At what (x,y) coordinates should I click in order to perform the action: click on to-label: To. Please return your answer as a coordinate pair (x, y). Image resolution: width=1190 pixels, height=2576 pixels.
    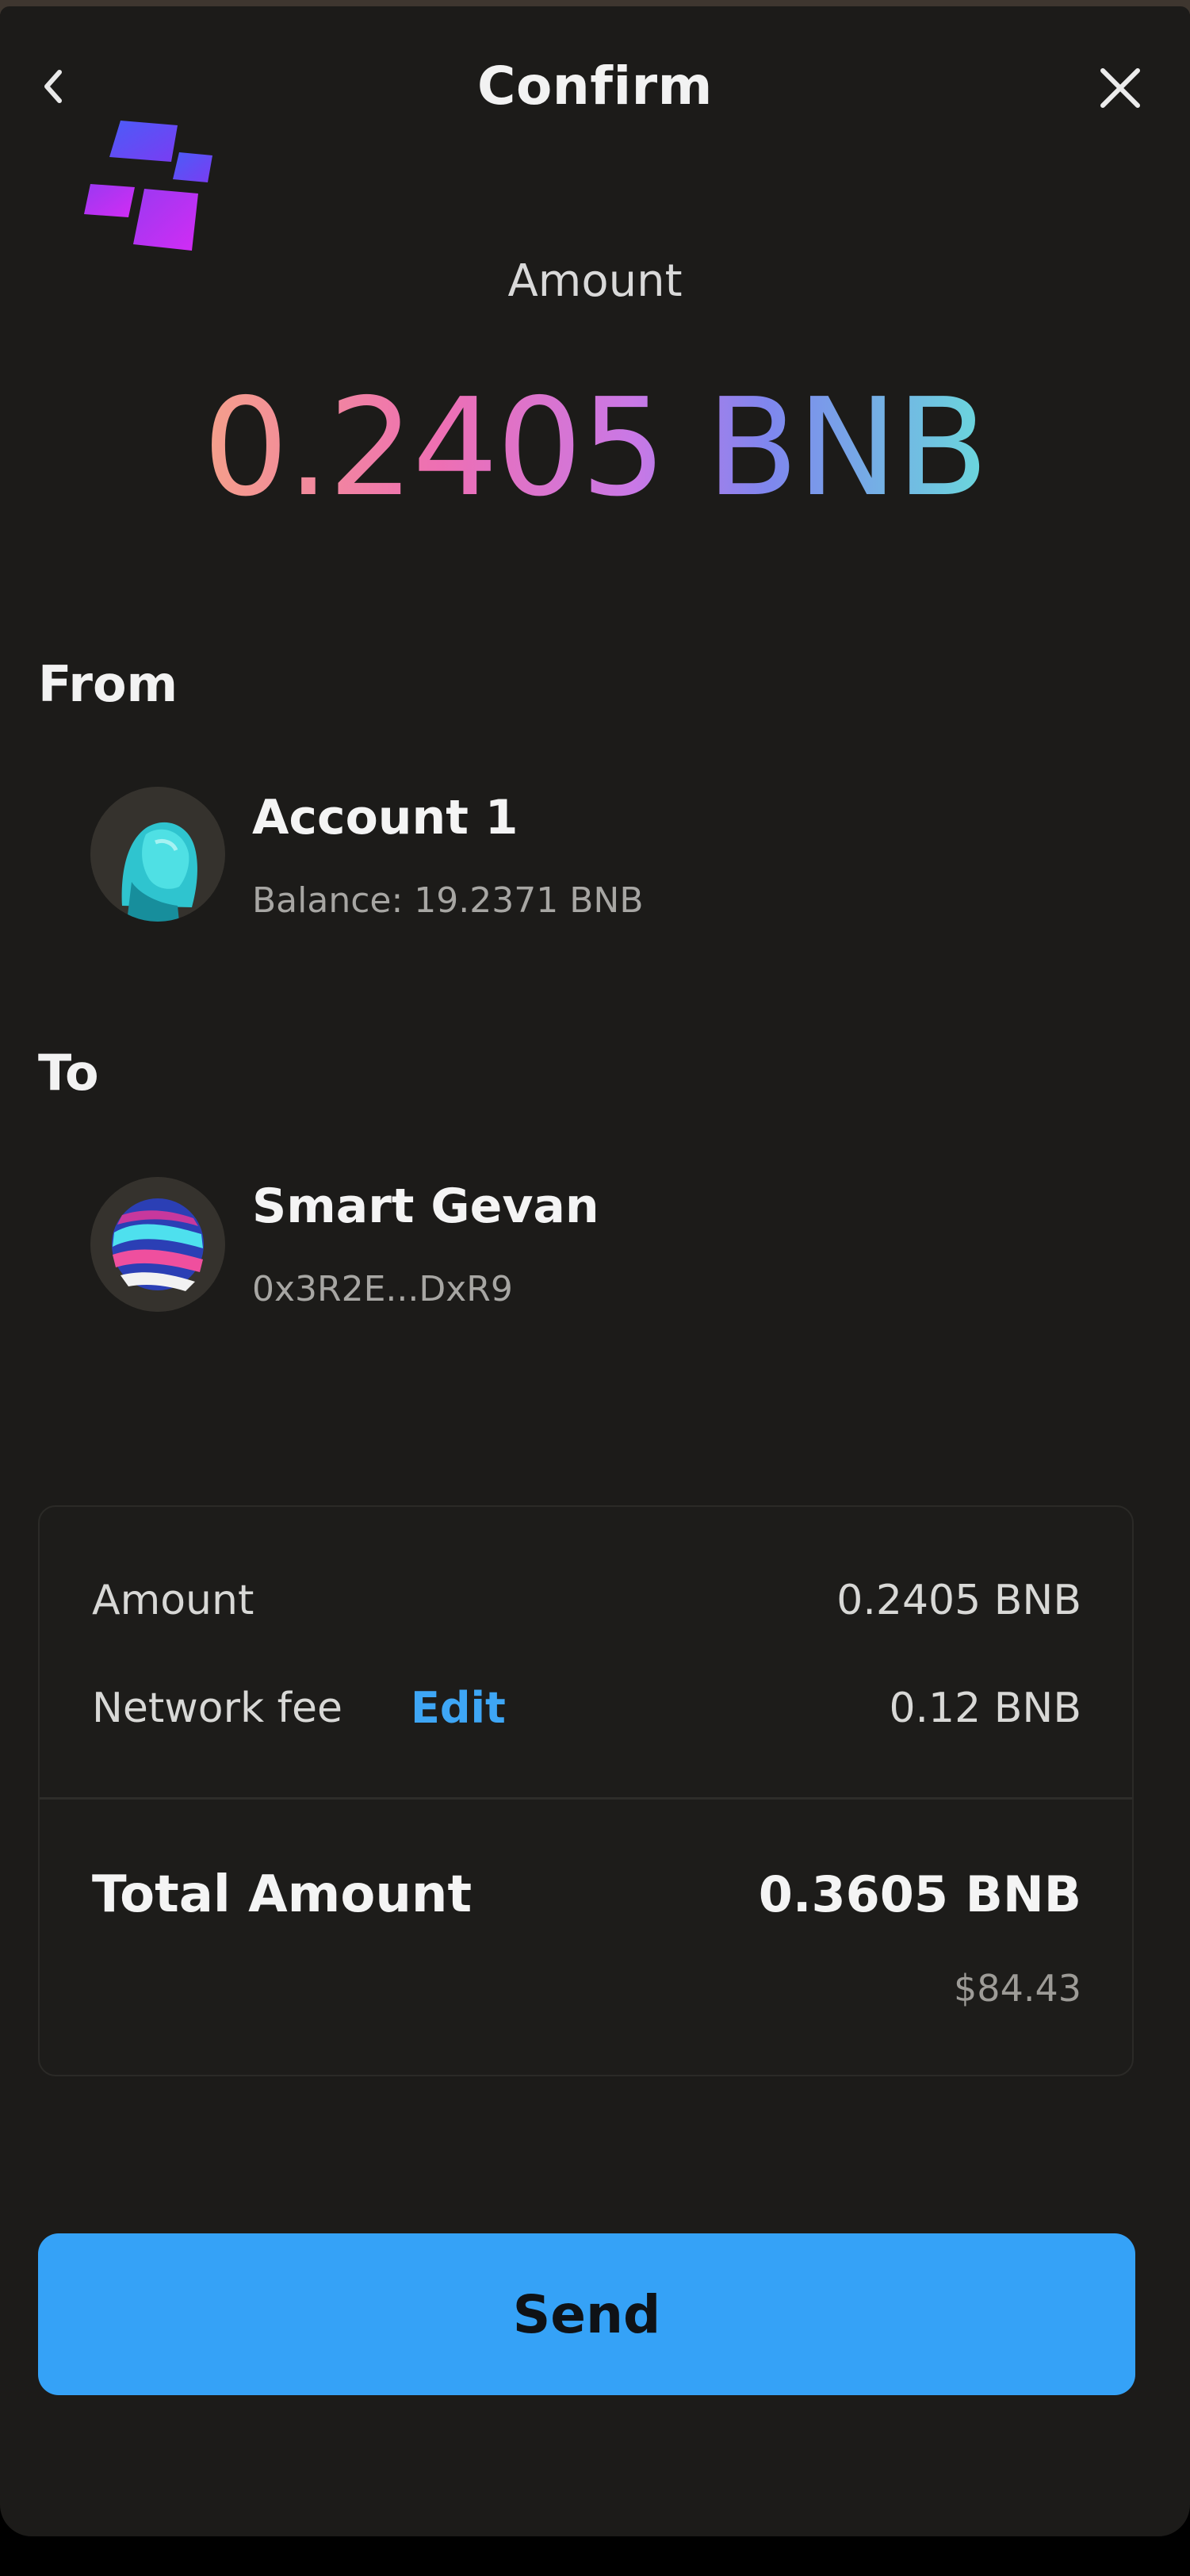
    Looking at the image, I should click on (68, 1073).